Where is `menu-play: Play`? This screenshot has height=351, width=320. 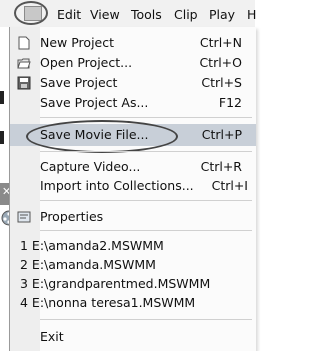
menu-play: Play is located at coordinates (222, 14).